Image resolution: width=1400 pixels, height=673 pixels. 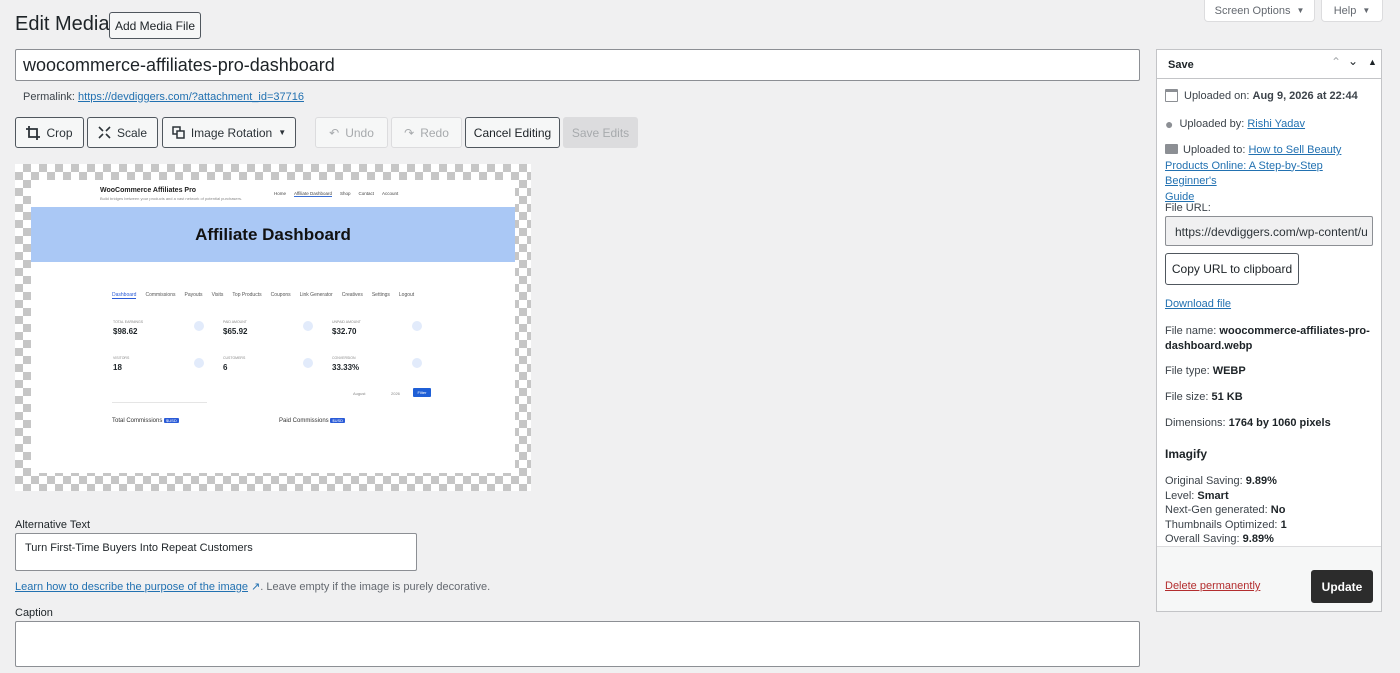 What do you see at coordinates (577, 644) in the screenshot?
I see `caption-field` at bounding box center [577, 644].